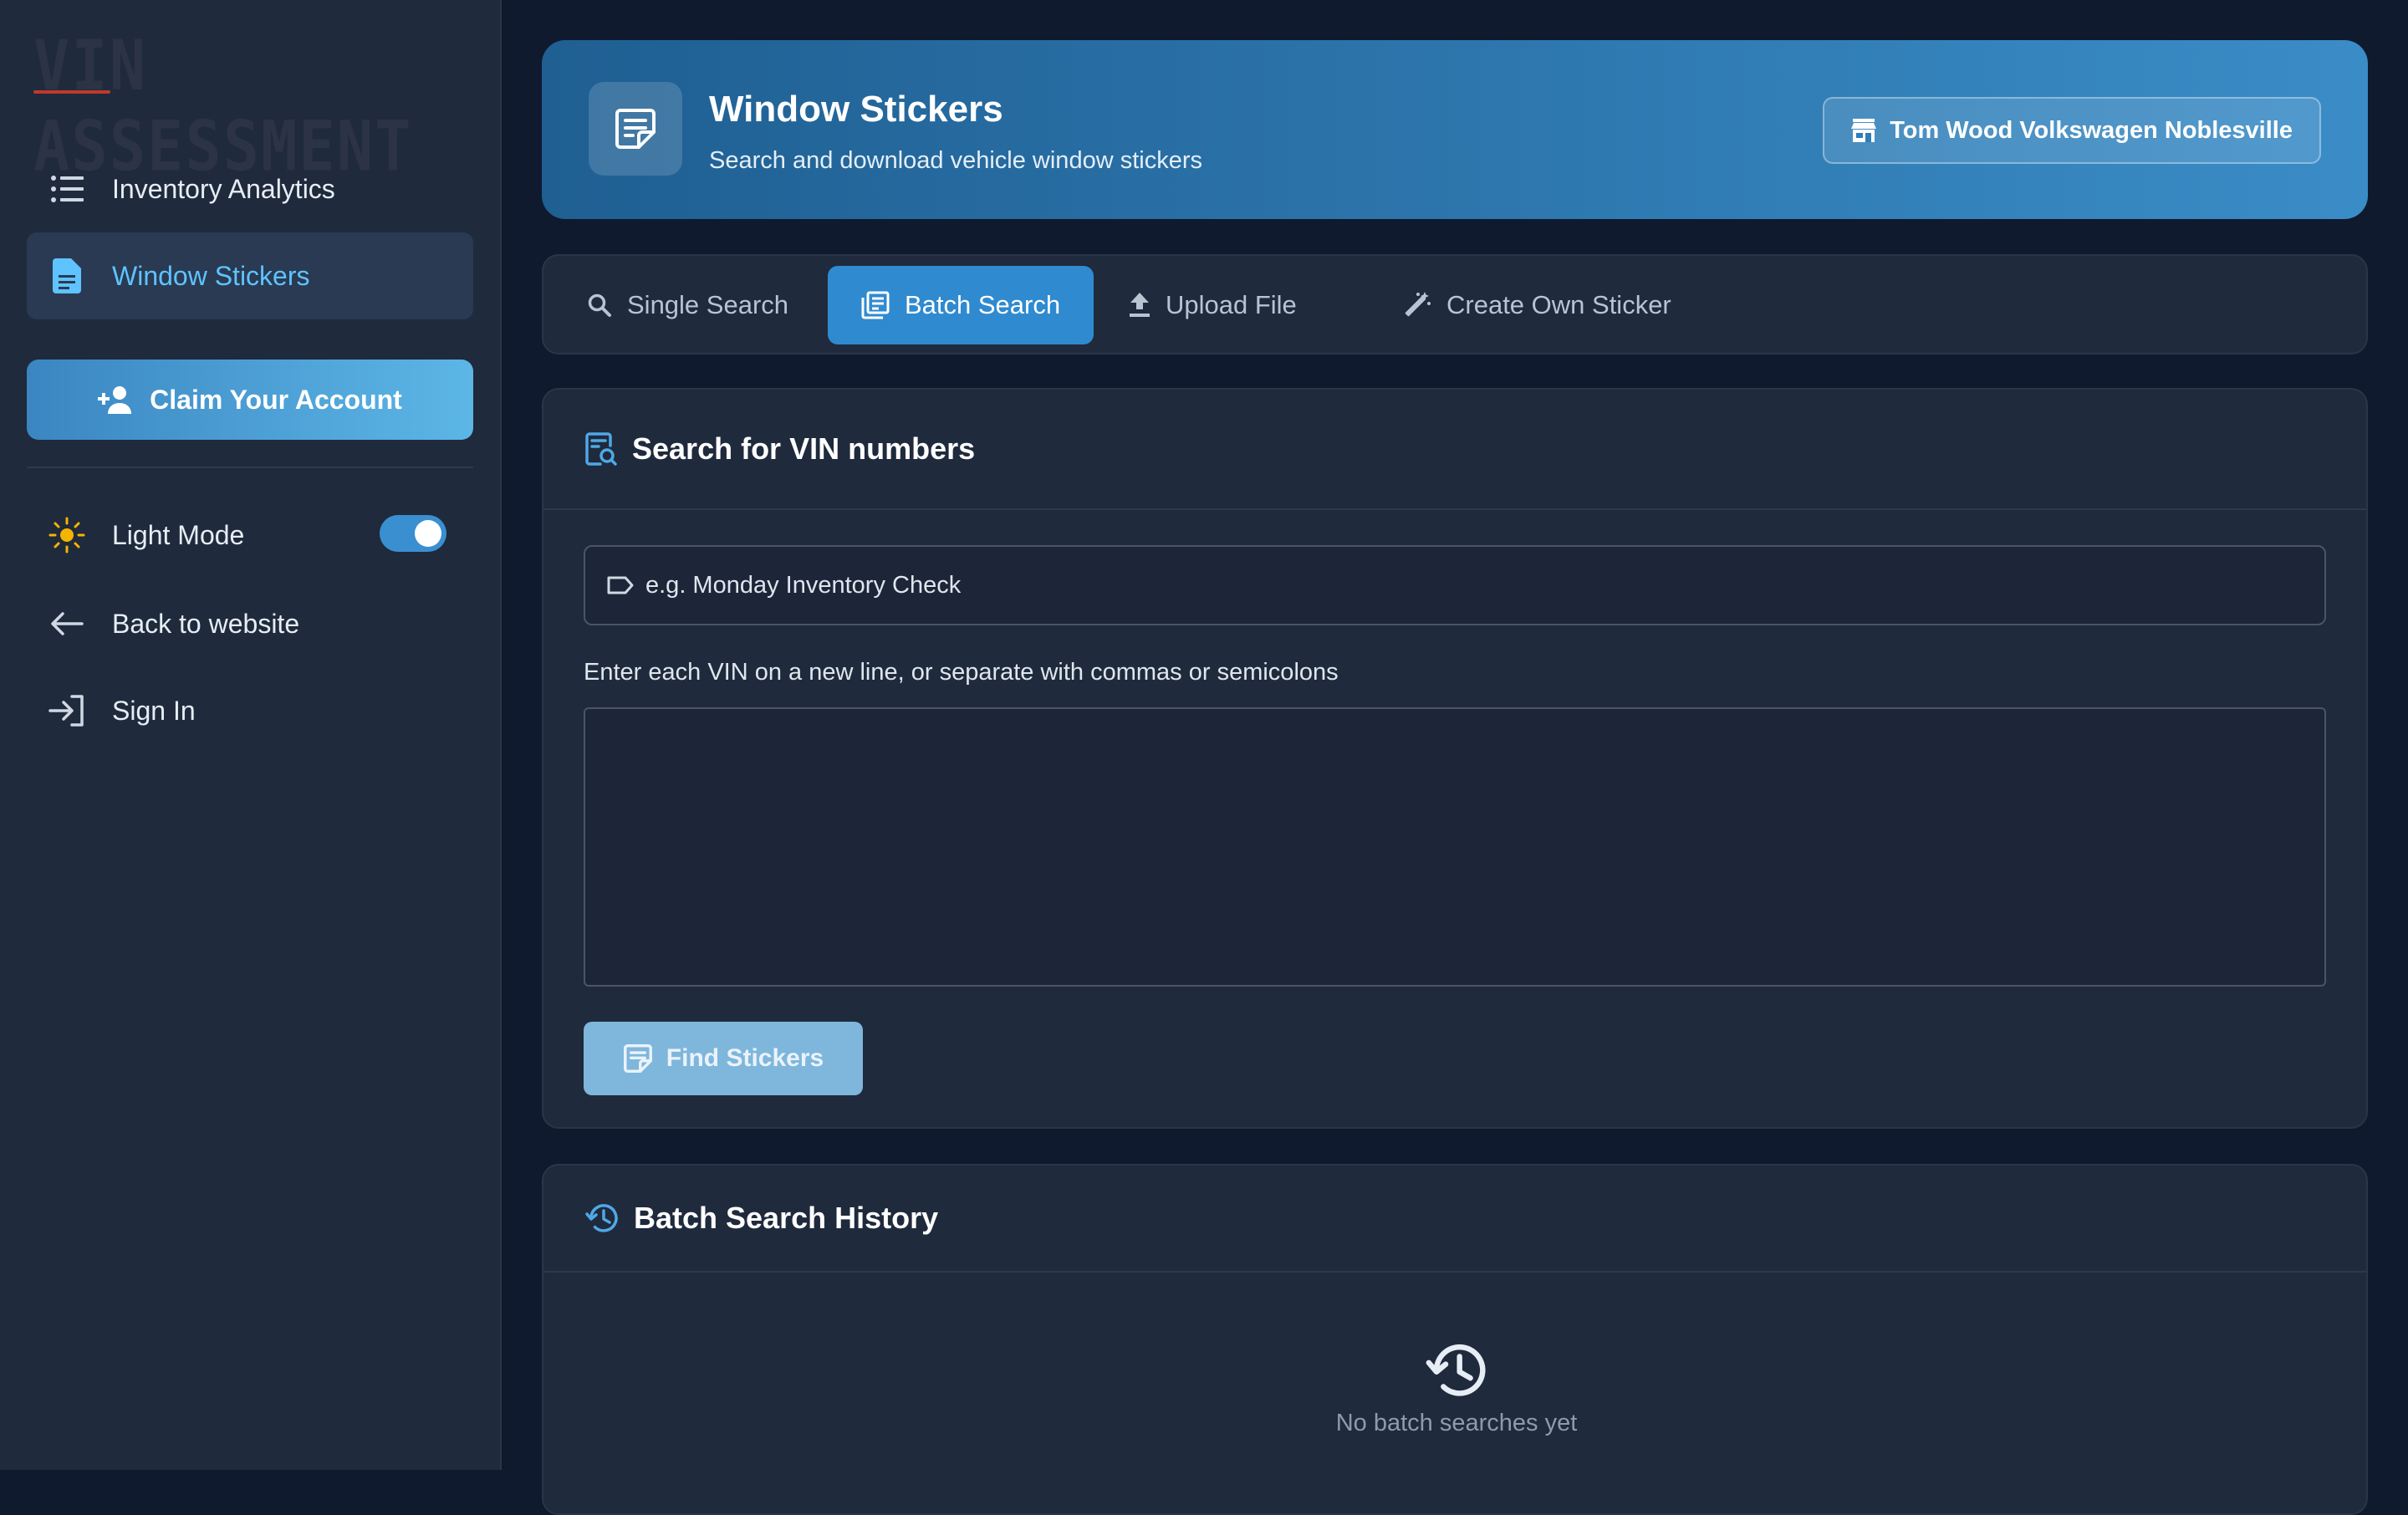 Image resolution: width=2408 pixels, height=1515 pixels. Describe the element at coordinates (67, 189) in the screenshot. I see `list-icon` at that location.